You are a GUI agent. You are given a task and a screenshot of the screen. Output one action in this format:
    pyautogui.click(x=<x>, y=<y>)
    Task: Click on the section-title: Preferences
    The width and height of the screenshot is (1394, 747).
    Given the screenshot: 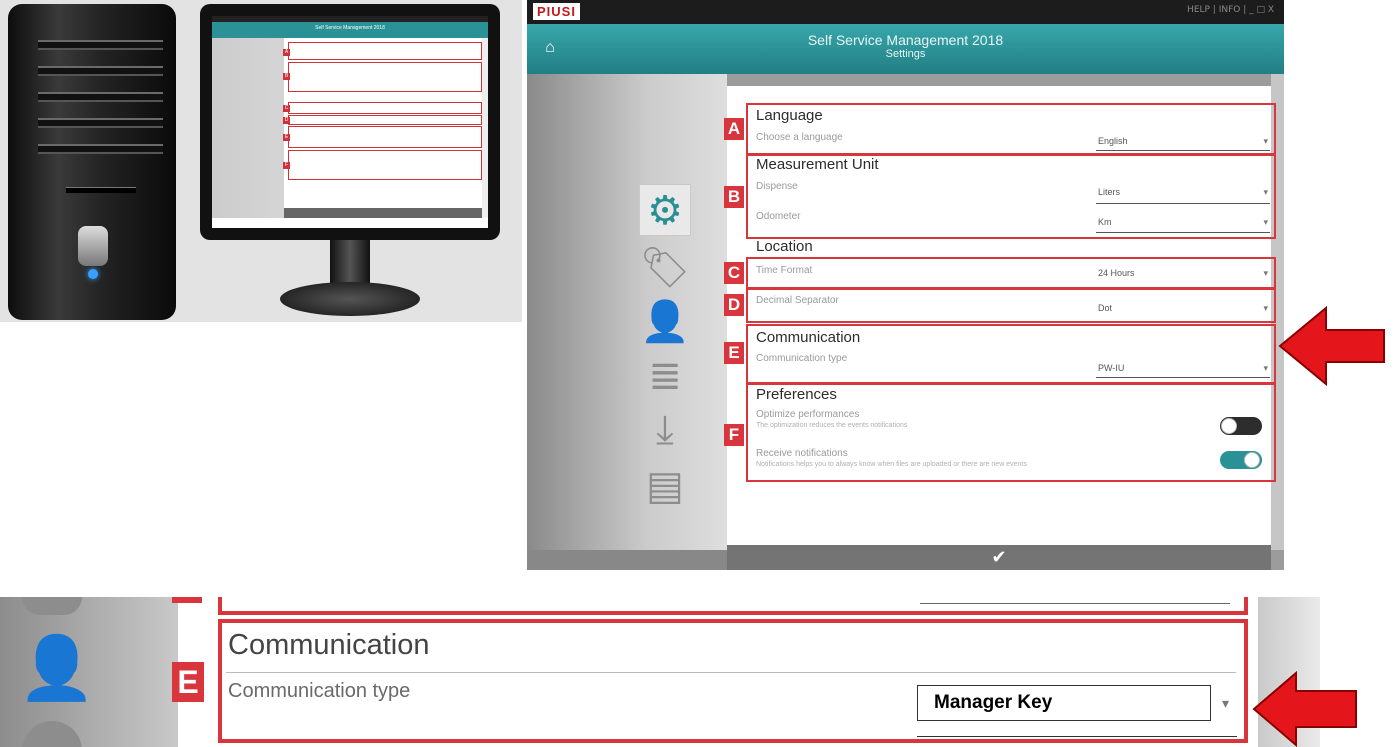 What is the action you would take?
    pyautogui.click(x=796, y=394)
    